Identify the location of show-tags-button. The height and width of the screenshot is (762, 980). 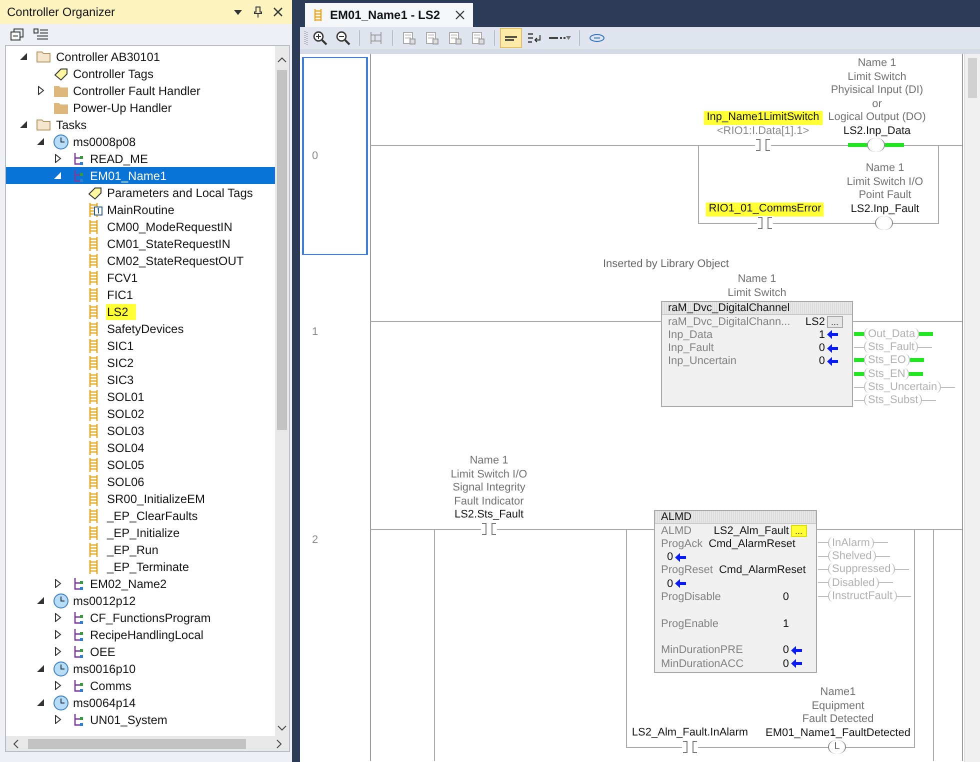
(511, 38).